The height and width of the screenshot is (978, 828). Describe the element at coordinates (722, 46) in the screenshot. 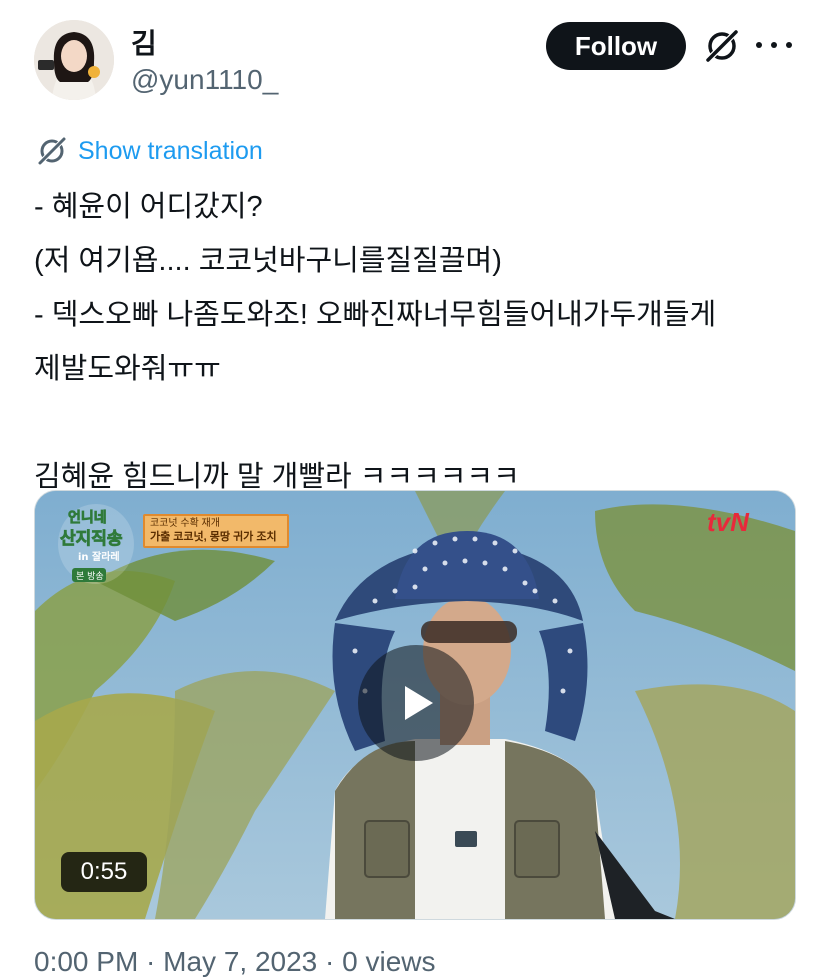

I see `grok-icon` at that location.